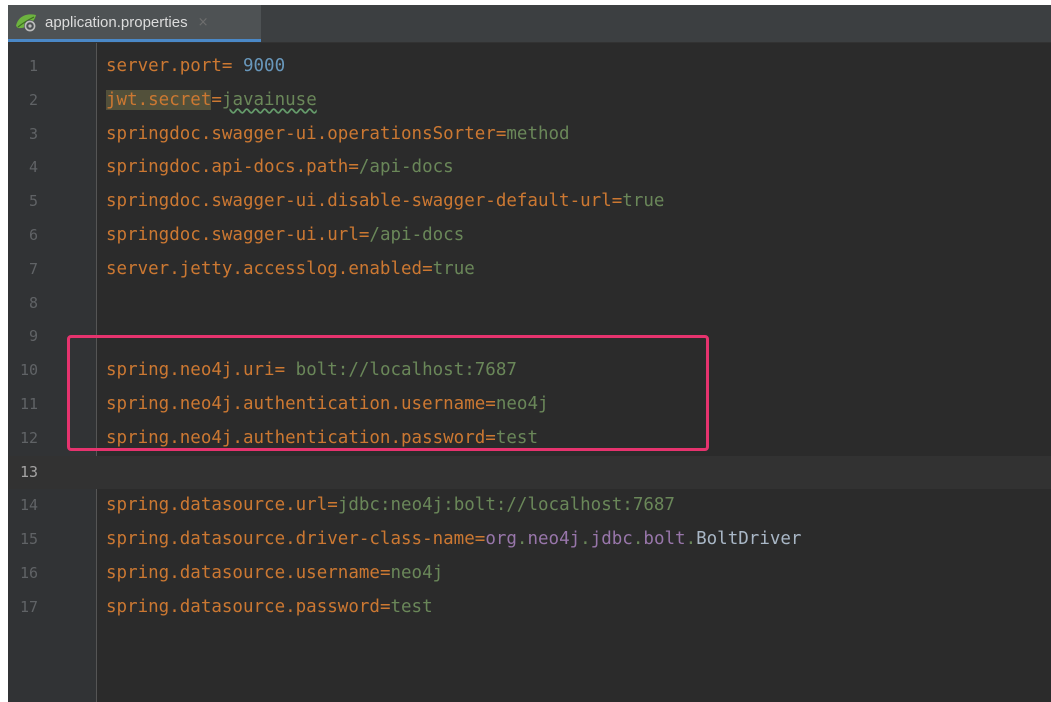  Describe the element at coordinates (538, 133) in the screenshot. I see `property-value: method` at that location.